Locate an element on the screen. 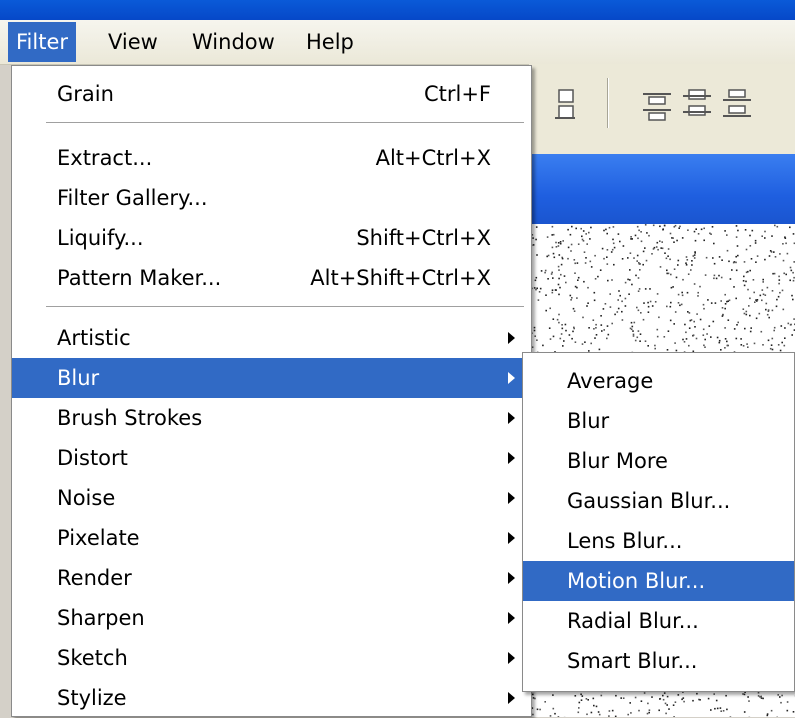 The height and width of the screenshot is (718, 795). menu-item-liquify: Liquify... Shift+Ctrl+X is located at coordinates (271, 238).